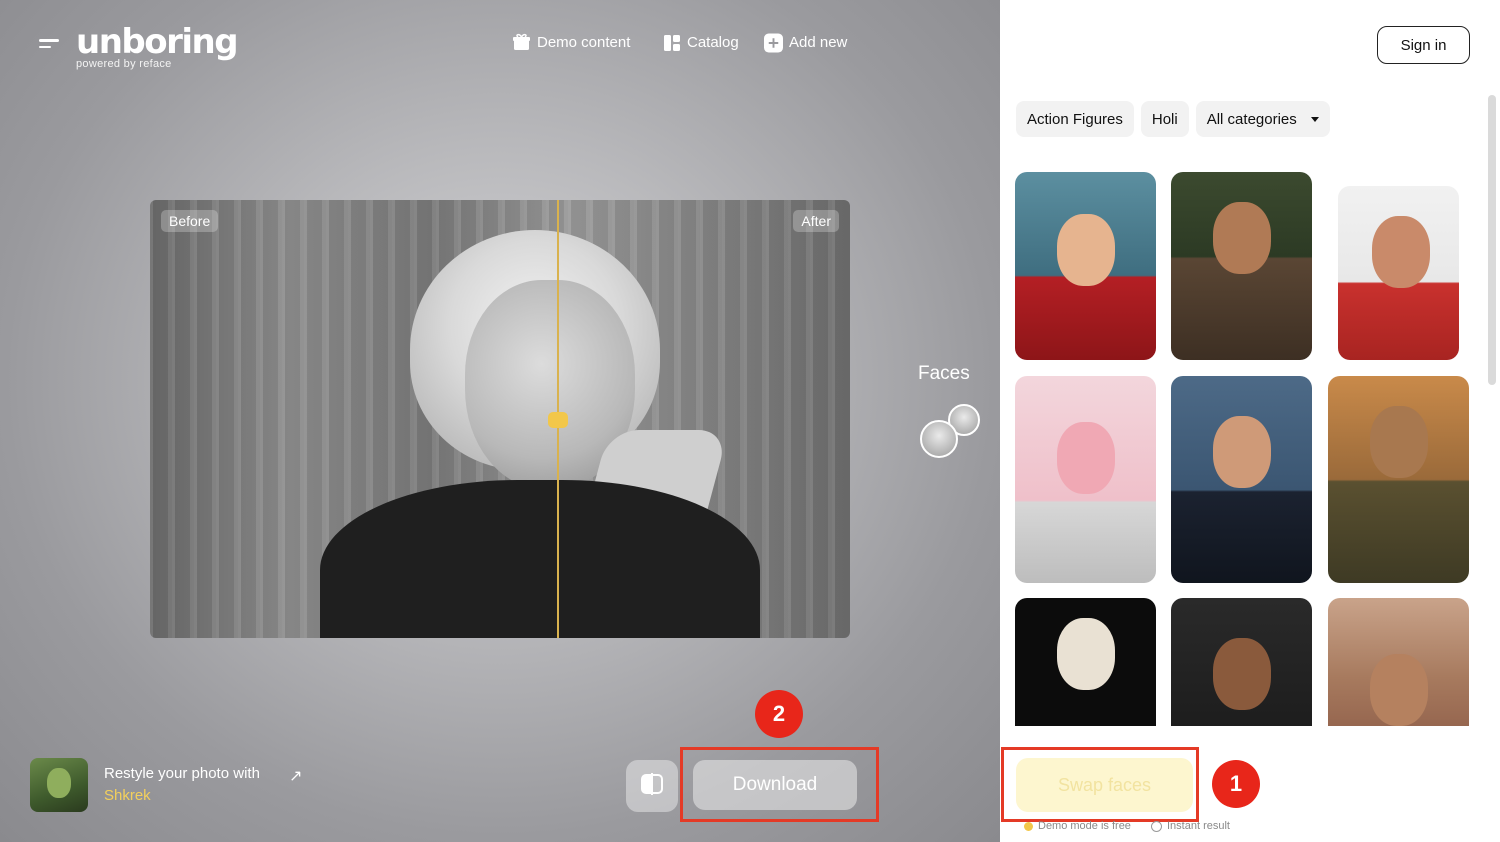 The image size is (1500, 842). I want to click on face-thumb-source, so click(939, 439).